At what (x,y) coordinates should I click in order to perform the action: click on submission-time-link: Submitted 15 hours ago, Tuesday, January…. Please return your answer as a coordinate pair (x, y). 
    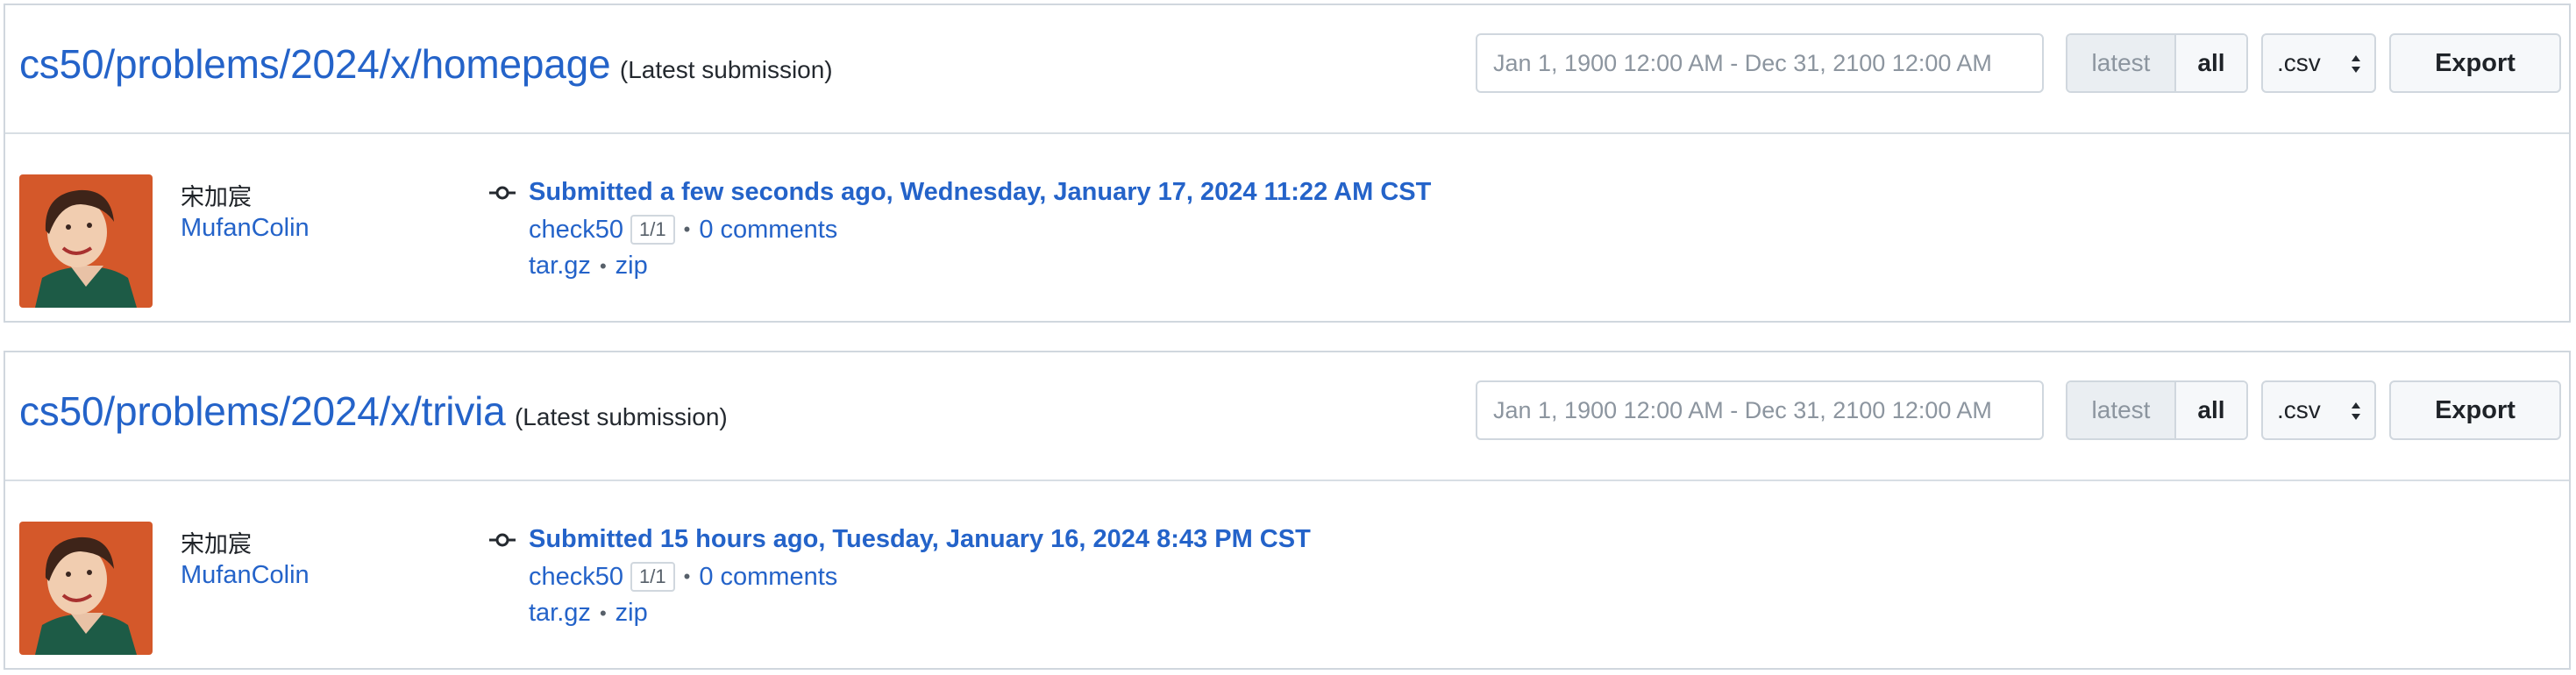
    Looking at the image, I should click on (920, 539).